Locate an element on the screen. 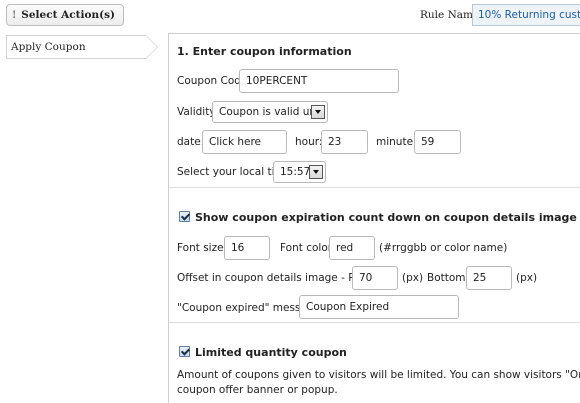 The height and width of the screenshot is (403, 580). font-size-input: 16 is located at coordinates (247, 248).